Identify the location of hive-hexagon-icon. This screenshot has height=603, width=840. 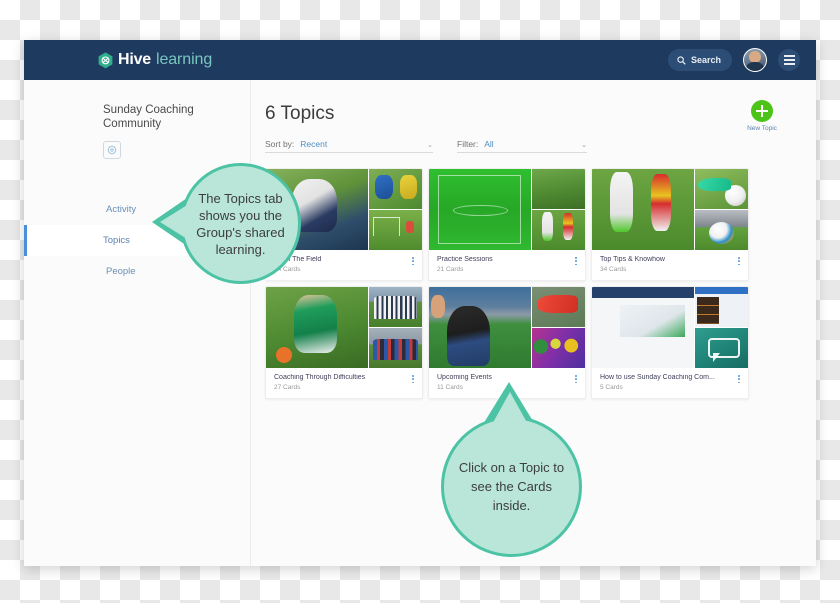
(105, 60).